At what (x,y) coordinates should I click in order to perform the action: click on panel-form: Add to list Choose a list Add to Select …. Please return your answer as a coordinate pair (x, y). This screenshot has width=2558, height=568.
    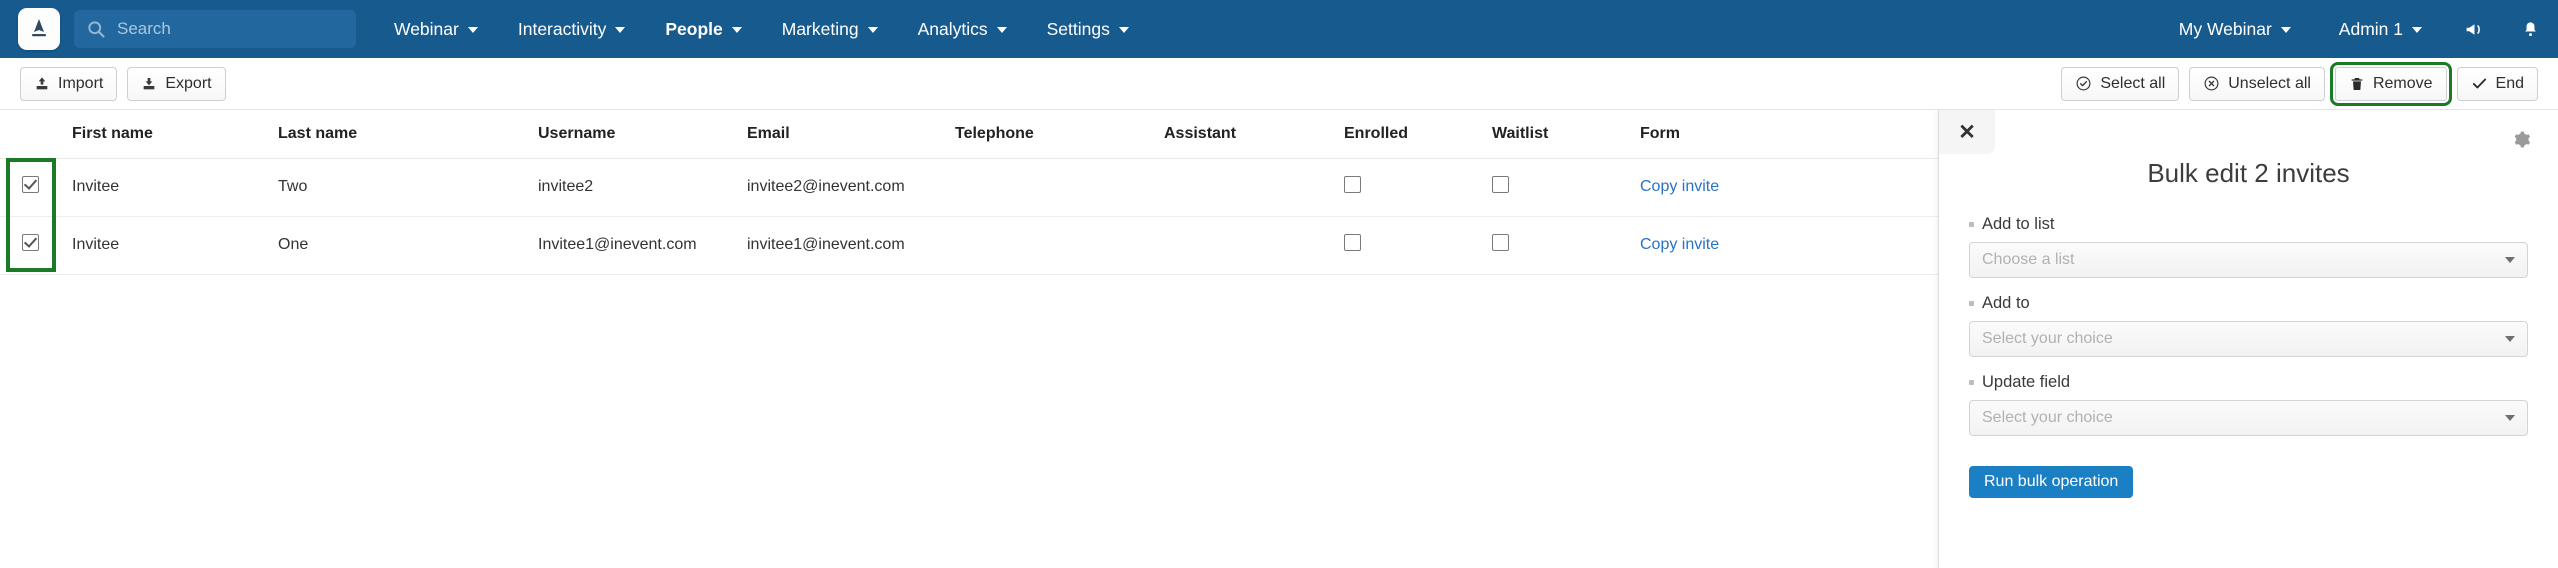
    Looking at the image, I should click on (2248, 343).